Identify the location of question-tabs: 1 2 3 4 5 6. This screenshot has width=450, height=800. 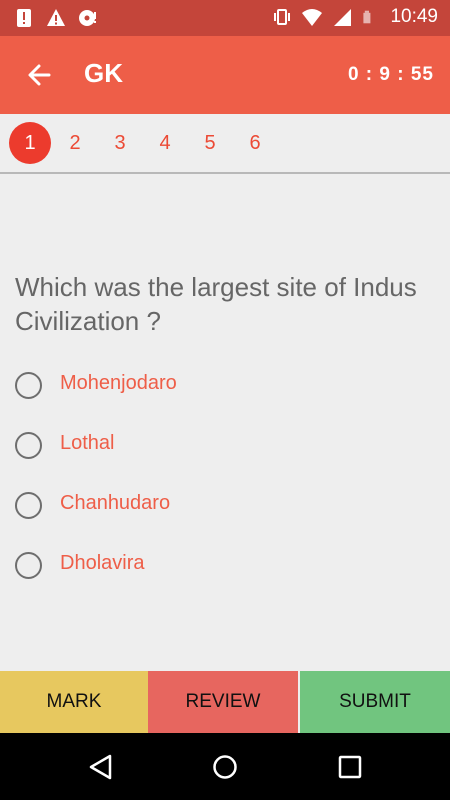
(225, 144).